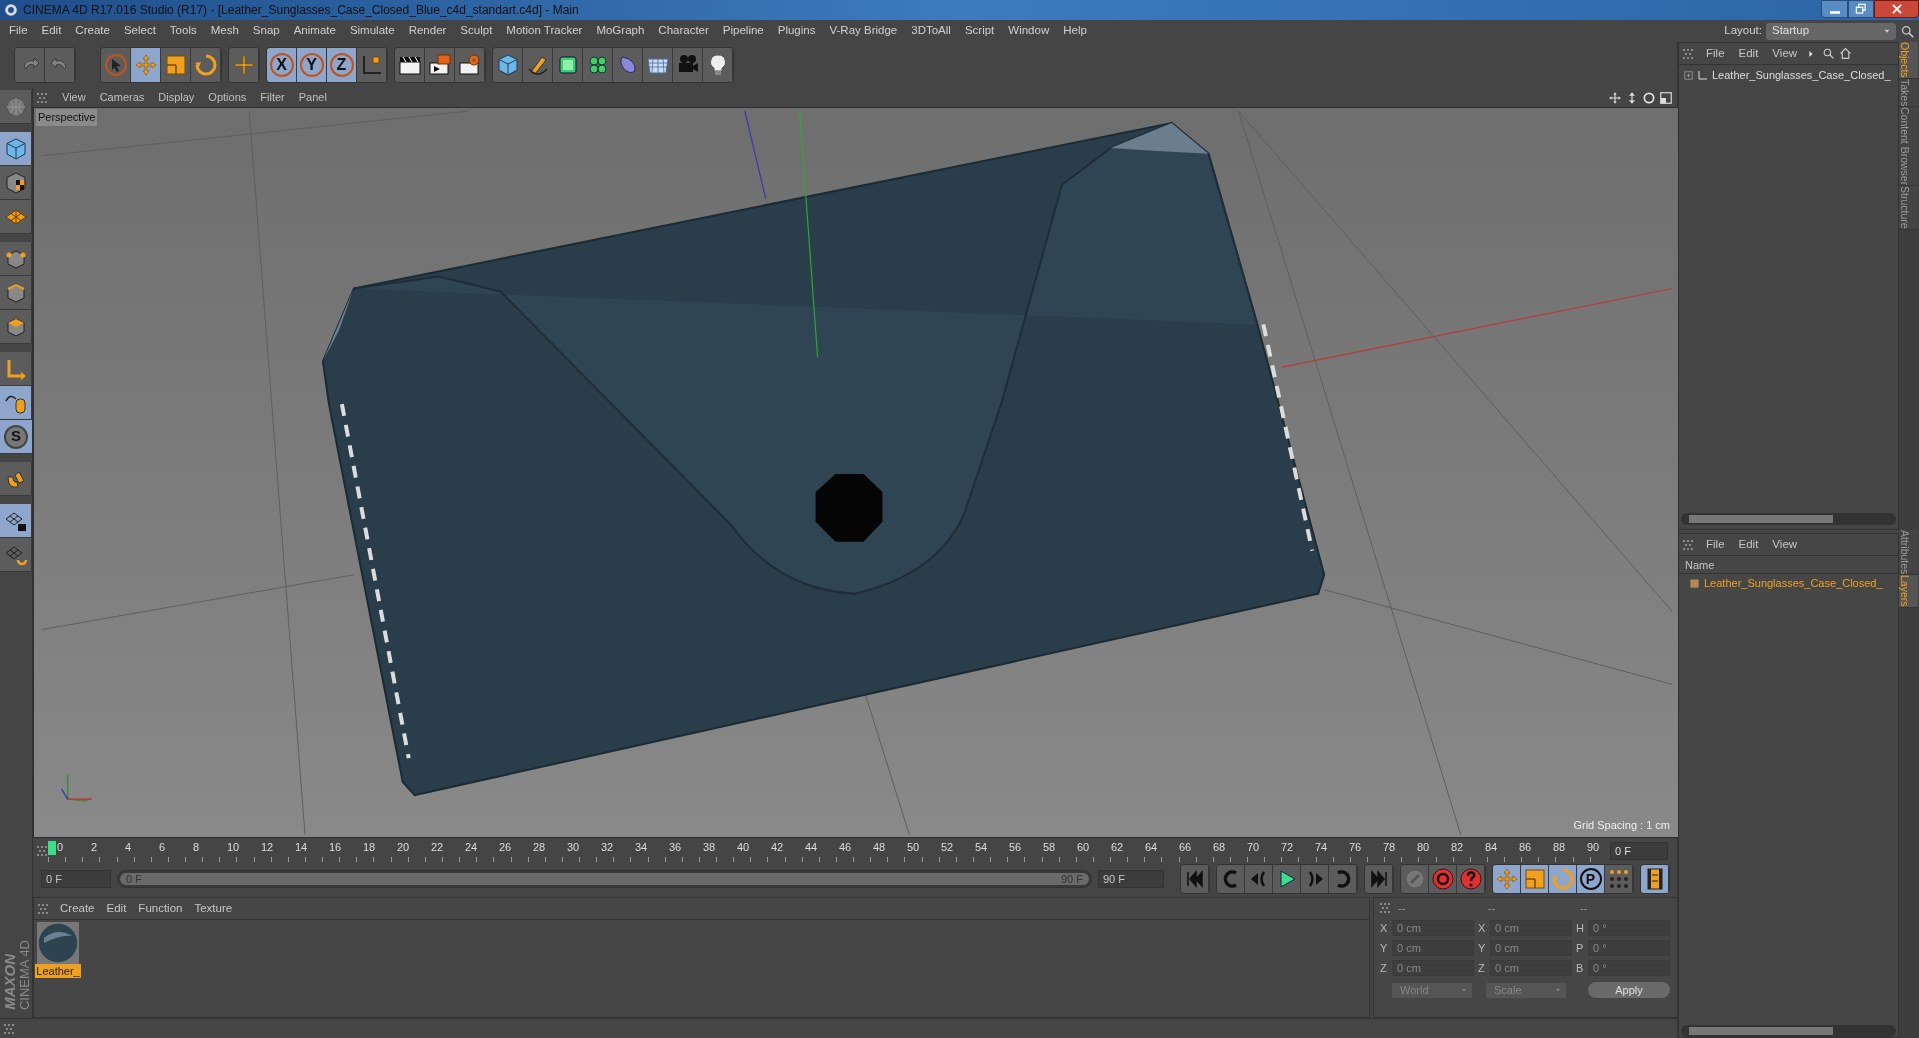 This screenshot has width=1919, height=1038. What do you see at coordinates (1231, 879) in the screenshot?
I see `previous-key-button` at bounding box center [1231, 879].